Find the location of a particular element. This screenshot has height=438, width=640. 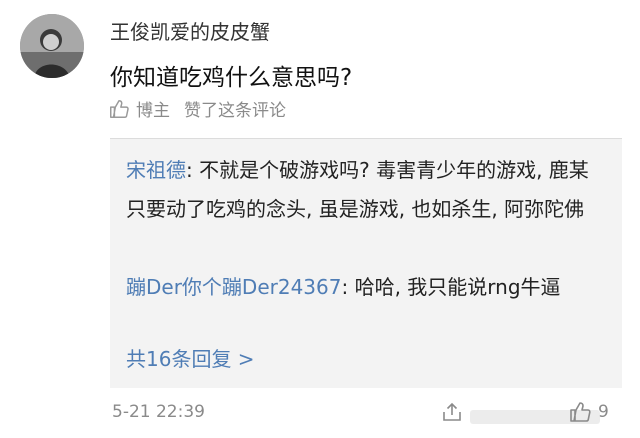

reply-text: 哈哈, 我只能说rng牛逼 is located at coordinates (457, 287).